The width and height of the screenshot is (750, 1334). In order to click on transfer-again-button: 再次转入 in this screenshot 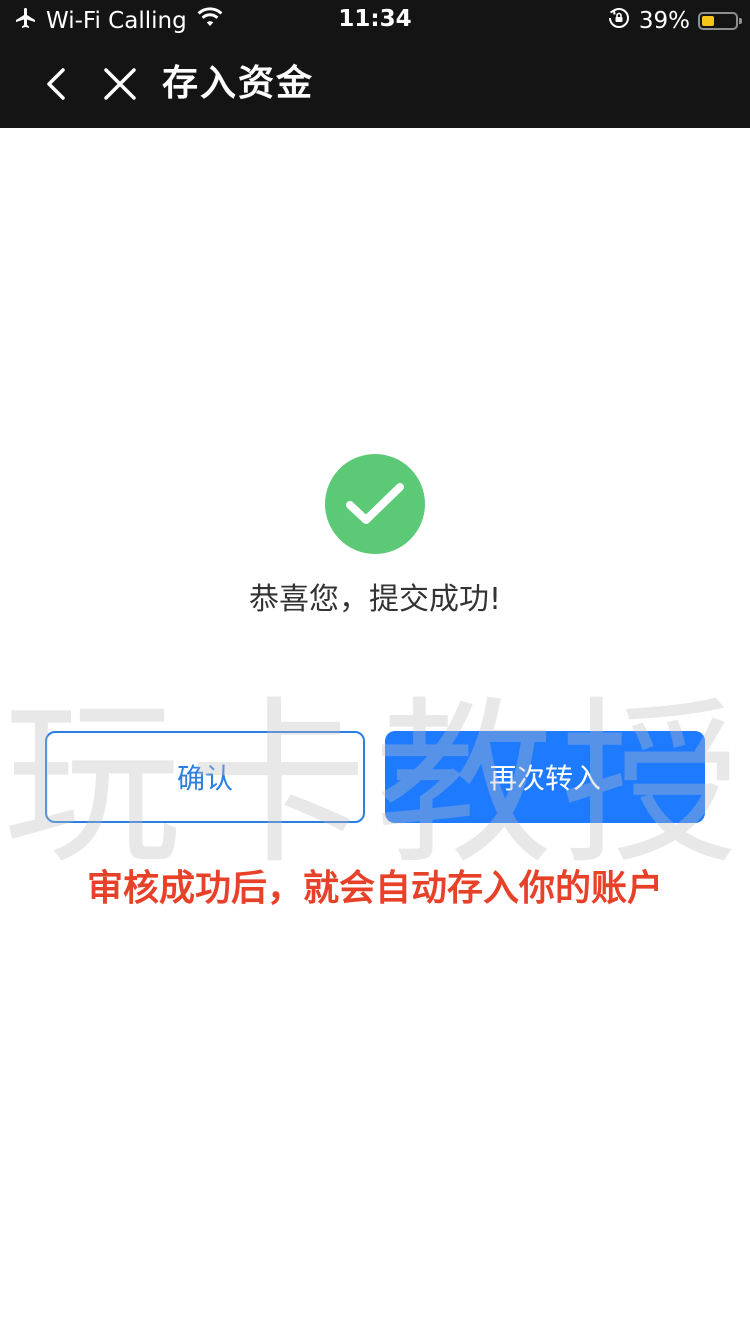, I will do `click(545, 777)`.